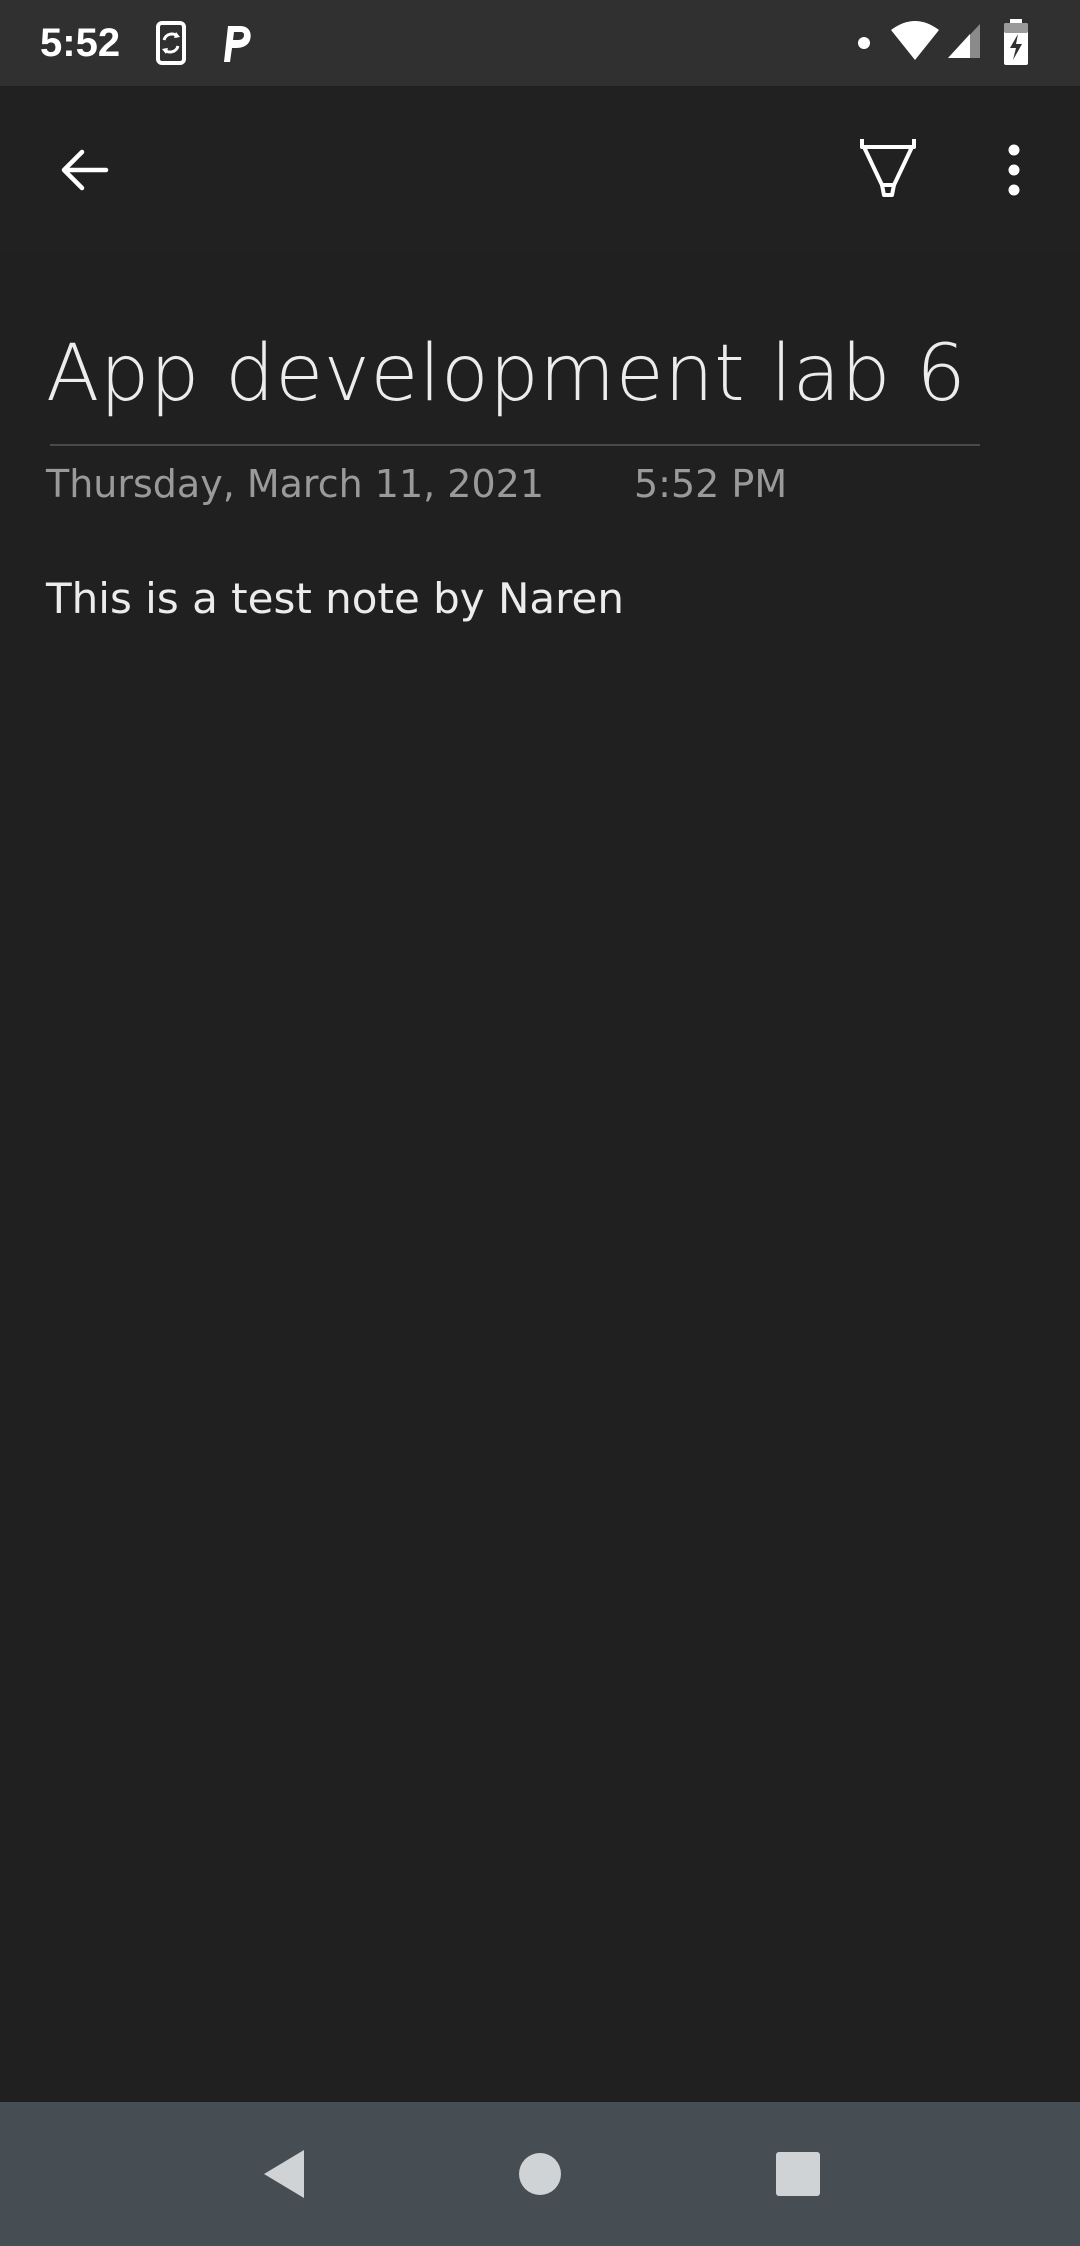  What do you see at coordinates (540, 170) in the screenshot?
I see `toolbar` at bounding box center [540, 170].